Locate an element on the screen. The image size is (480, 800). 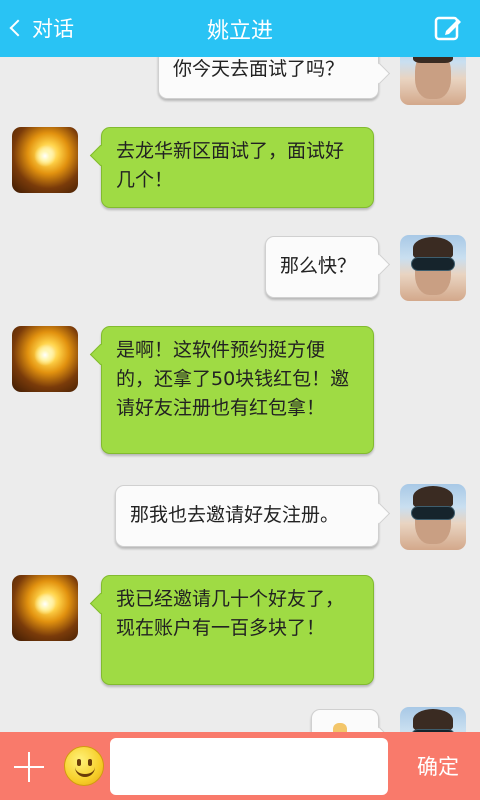
input-bar: 确定 is located at coordinates (240, 766).